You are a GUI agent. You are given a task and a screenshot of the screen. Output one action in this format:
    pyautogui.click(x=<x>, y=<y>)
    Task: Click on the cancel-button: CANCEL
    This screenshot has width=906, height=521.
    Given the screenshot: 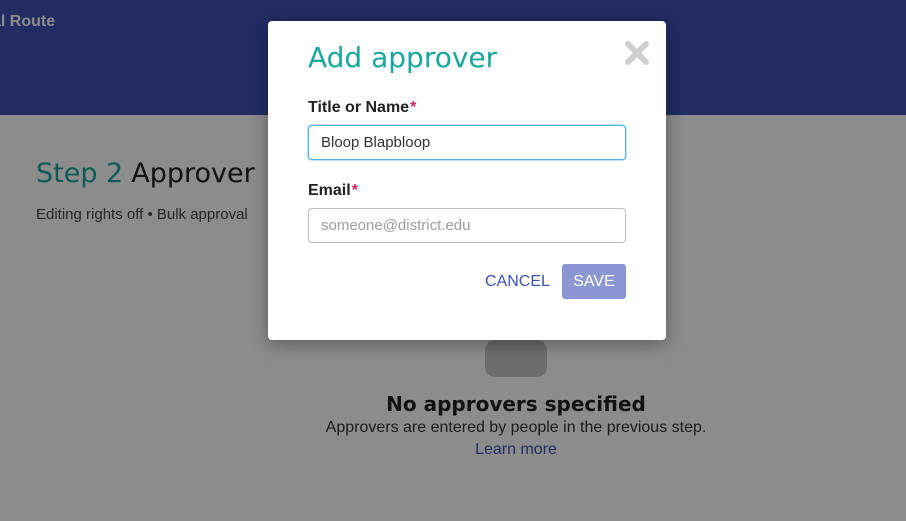 What is the action you would take?
    pyautogui.click(x=517, y=281)
    